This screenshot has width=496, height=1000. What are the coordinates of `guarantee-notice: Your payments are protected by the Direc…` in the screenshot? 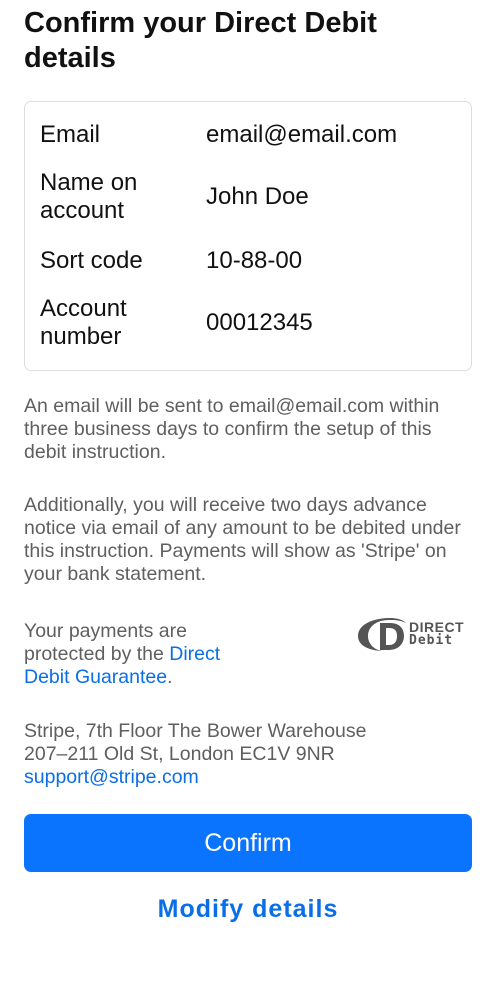 It's located at (144, 654).